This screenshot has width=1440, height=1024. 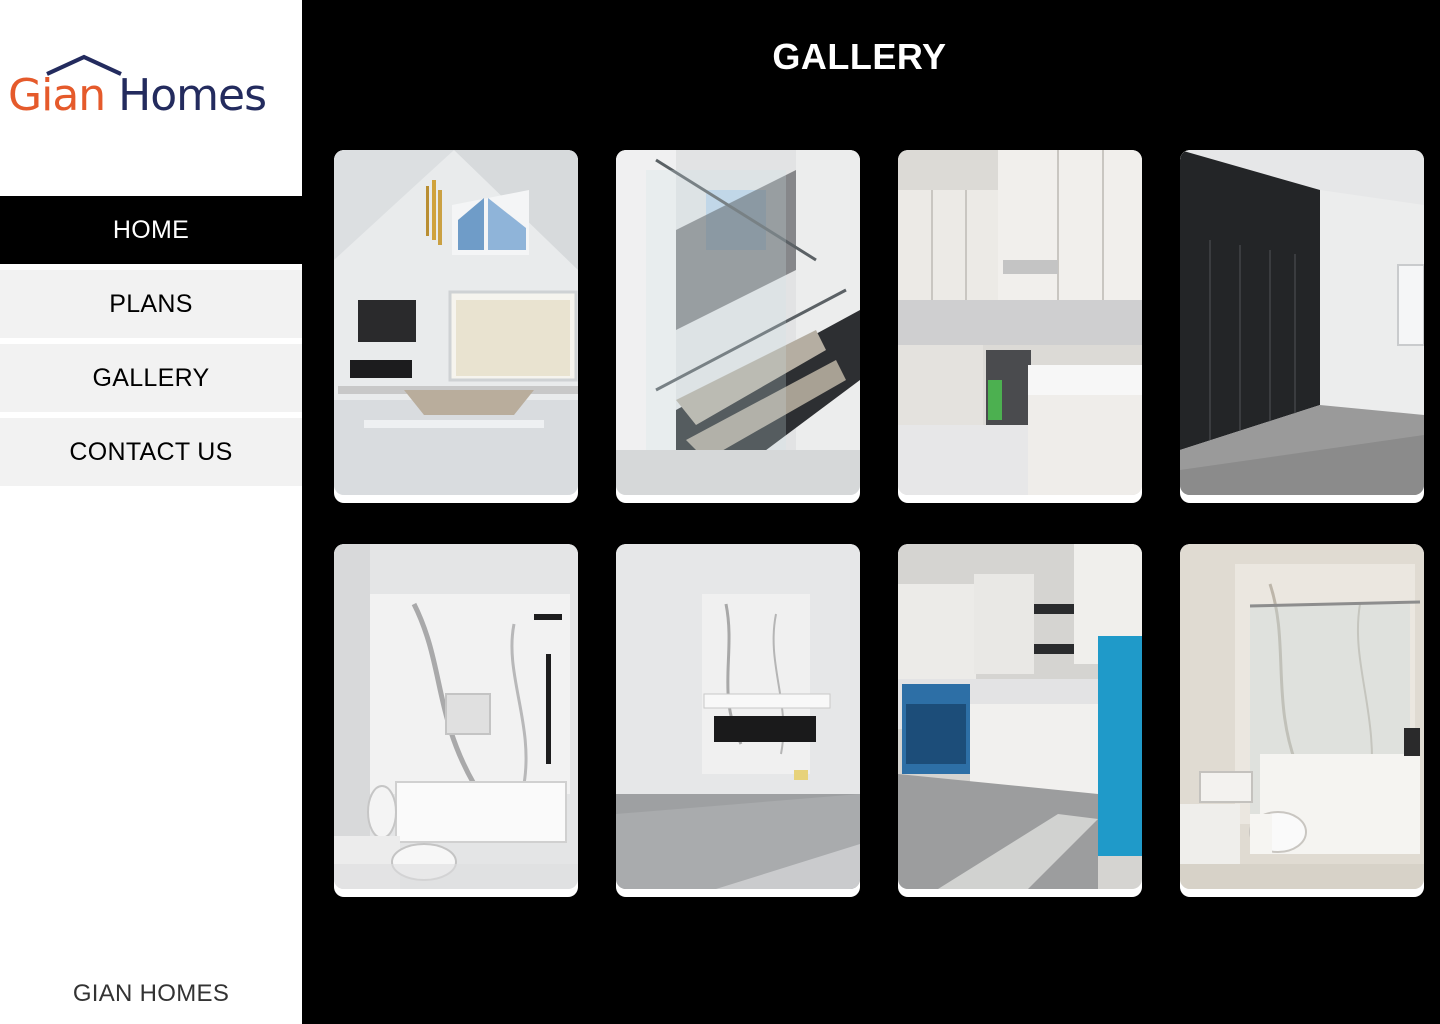 I want to click on nav-item-plans: PLANS, so click(x=151, y=304).